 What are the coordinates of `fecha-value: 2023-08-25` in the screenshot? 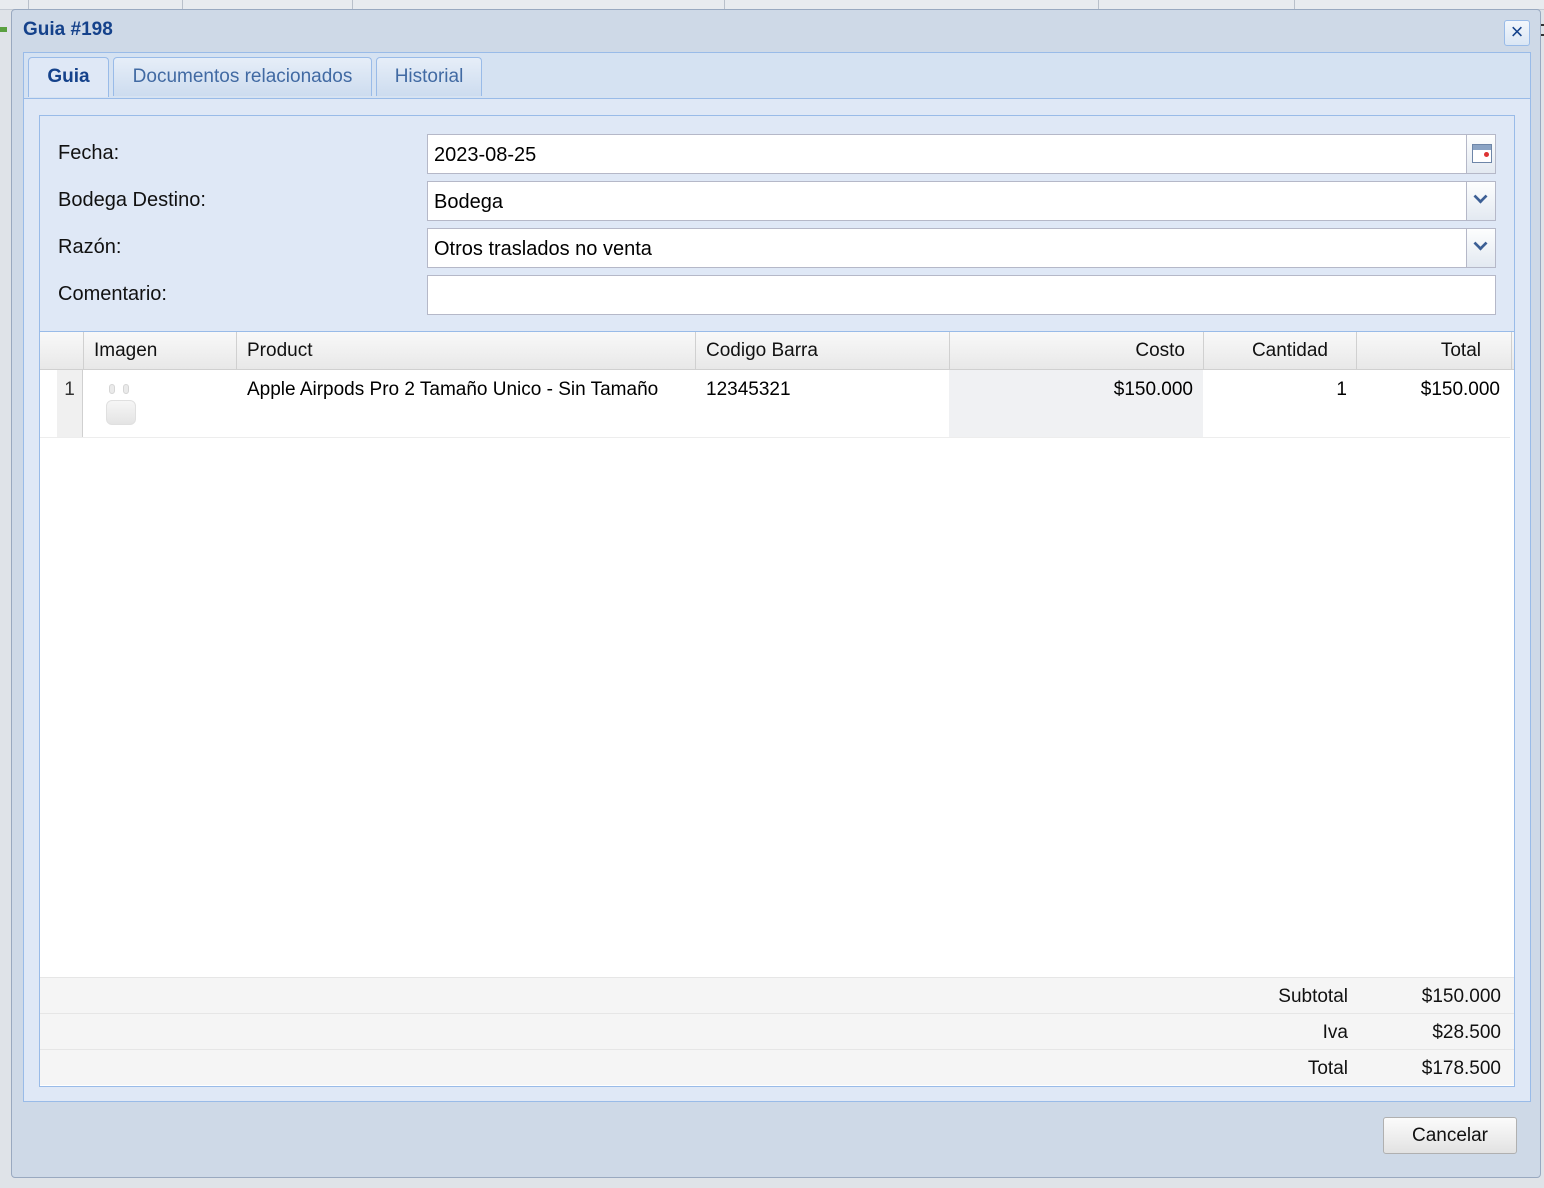 It's located at (485, 155).